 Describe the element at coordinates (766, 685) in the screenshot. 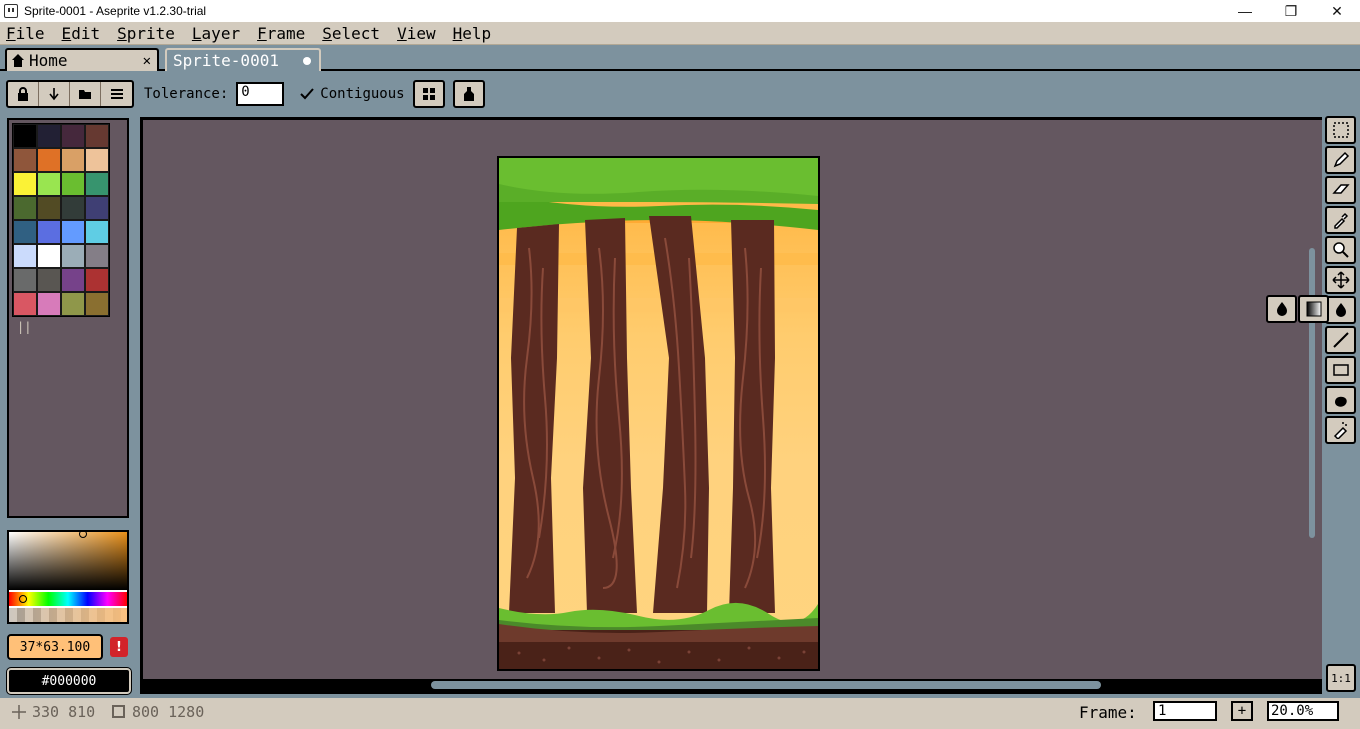

I see `horizontal-scrollbar-thumb` at that location.